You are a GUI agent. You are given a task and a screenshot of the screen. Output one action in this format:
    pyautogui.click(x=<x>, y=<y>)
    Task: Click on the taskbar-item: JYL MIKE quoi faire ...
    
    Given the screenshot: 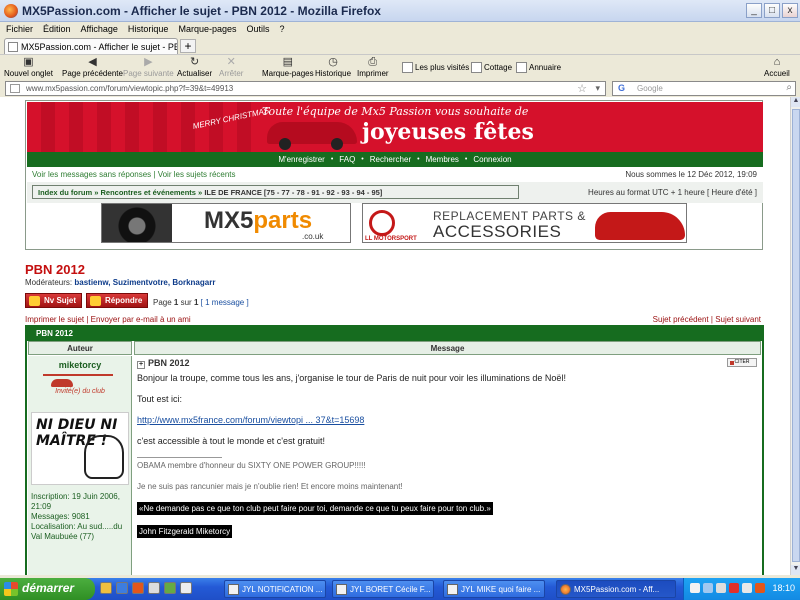 What is the action you would take?
    pyautogui.click(x=494, y=589)
    